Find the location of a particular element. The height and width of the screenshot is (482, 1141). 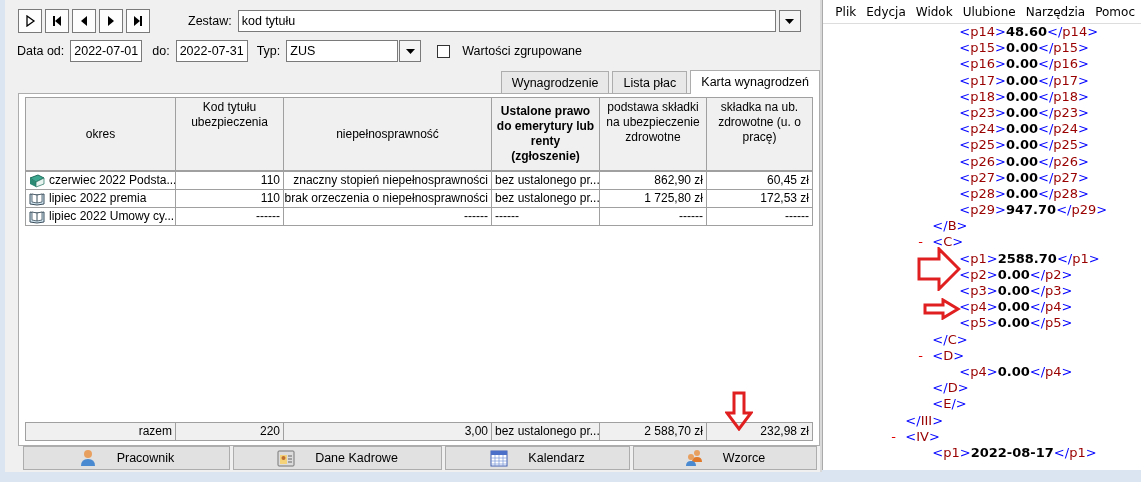

table-cell: 862,90 zł is located at coordinates (678, 180).